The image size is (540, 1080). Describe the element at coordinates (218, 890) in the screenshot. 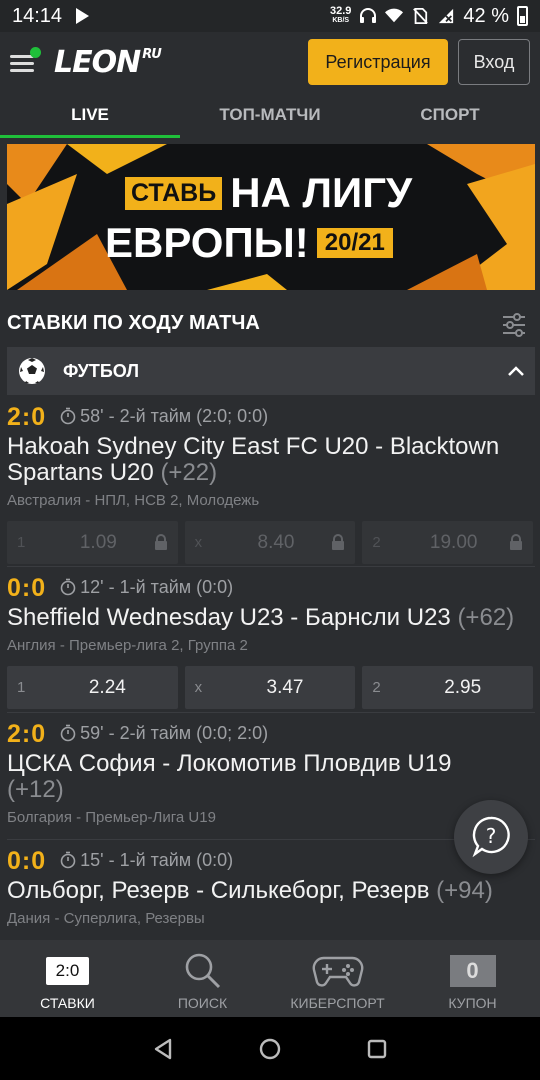

I see `match-teams: Ольборг, Резерв - Силькеборг, Резерв` at that location.